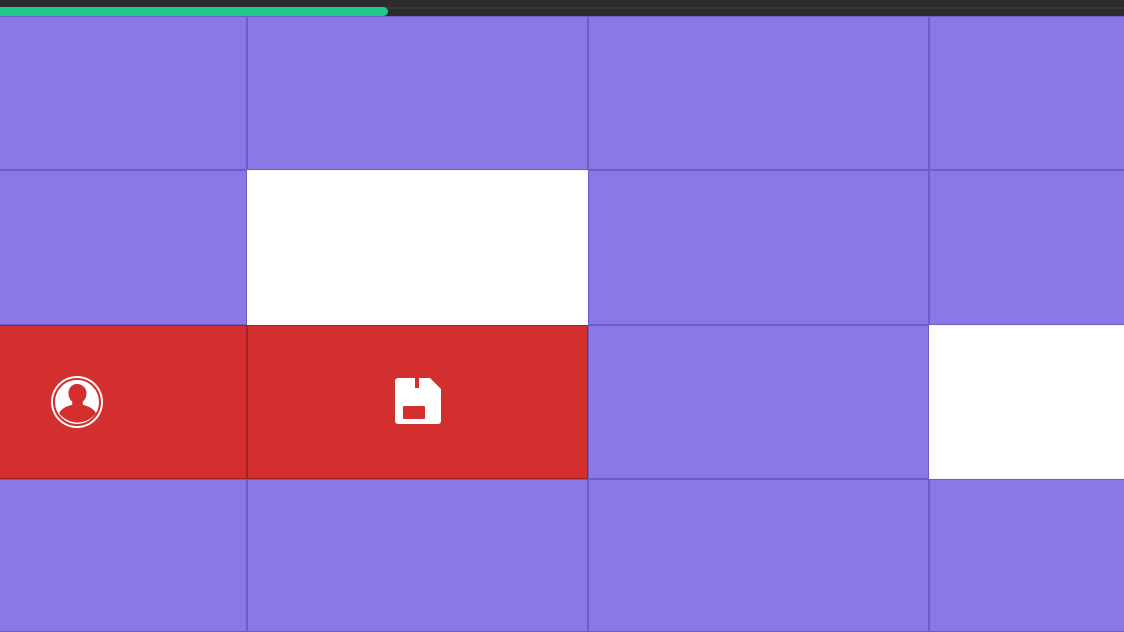 The image size is (1124, 632). I want to click on progress-bar, so click(562, 8).